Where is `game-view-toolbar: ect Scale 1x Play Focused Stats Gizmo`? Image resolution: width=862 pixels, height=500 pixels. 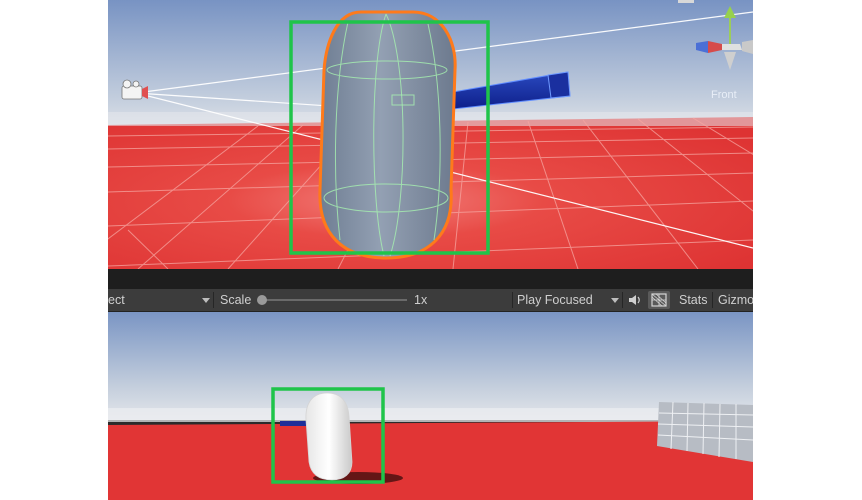 game-view-toolbar: ect Scale 1x Play Focused Stats Gizmo is located at coordinates (430, 300).